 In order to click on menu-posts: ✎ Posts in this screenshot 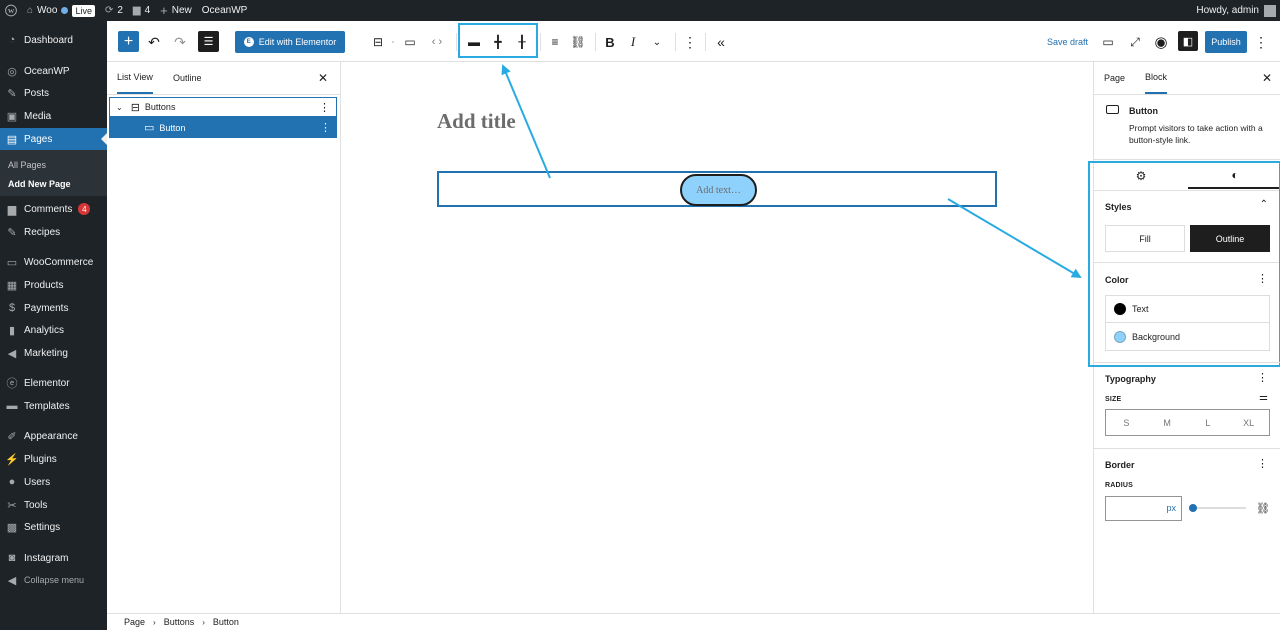, I will do `click(53, 93)`.